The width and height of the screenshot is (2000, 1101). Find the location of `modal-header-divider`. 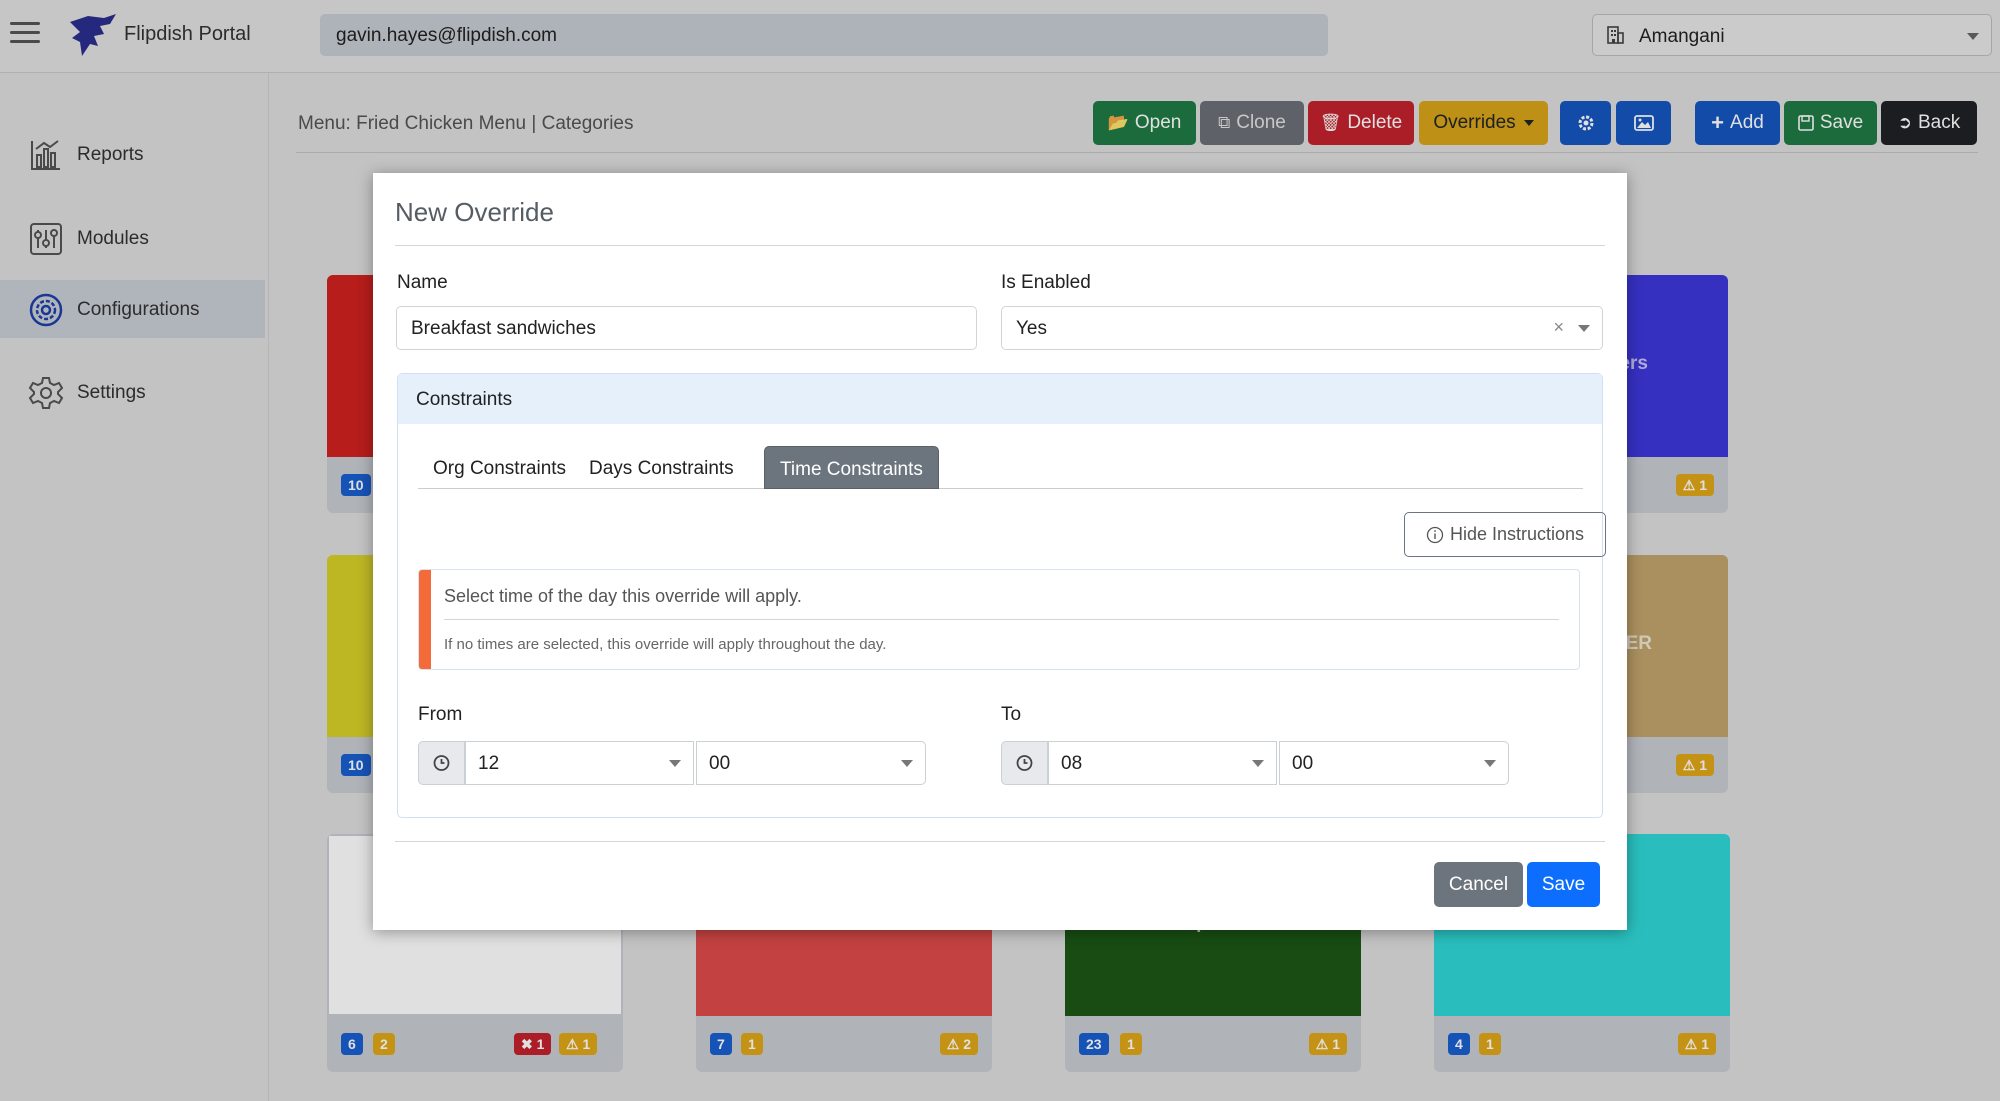

modal-header-divider is located at coordinates (1000, 245).